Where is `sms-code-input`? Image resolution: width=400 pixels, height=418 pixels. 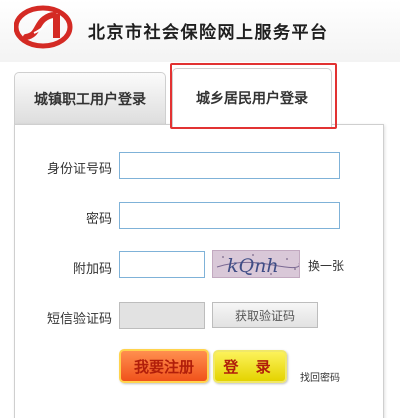 sms-code-input is located at coordinates (162, 315).